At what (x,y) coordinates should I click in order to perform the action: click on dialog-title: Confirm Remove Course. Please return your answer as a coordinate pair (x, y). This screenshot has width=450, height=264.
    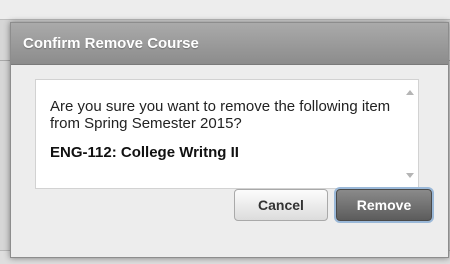
    Looking at the image, I should click on (111, 43).